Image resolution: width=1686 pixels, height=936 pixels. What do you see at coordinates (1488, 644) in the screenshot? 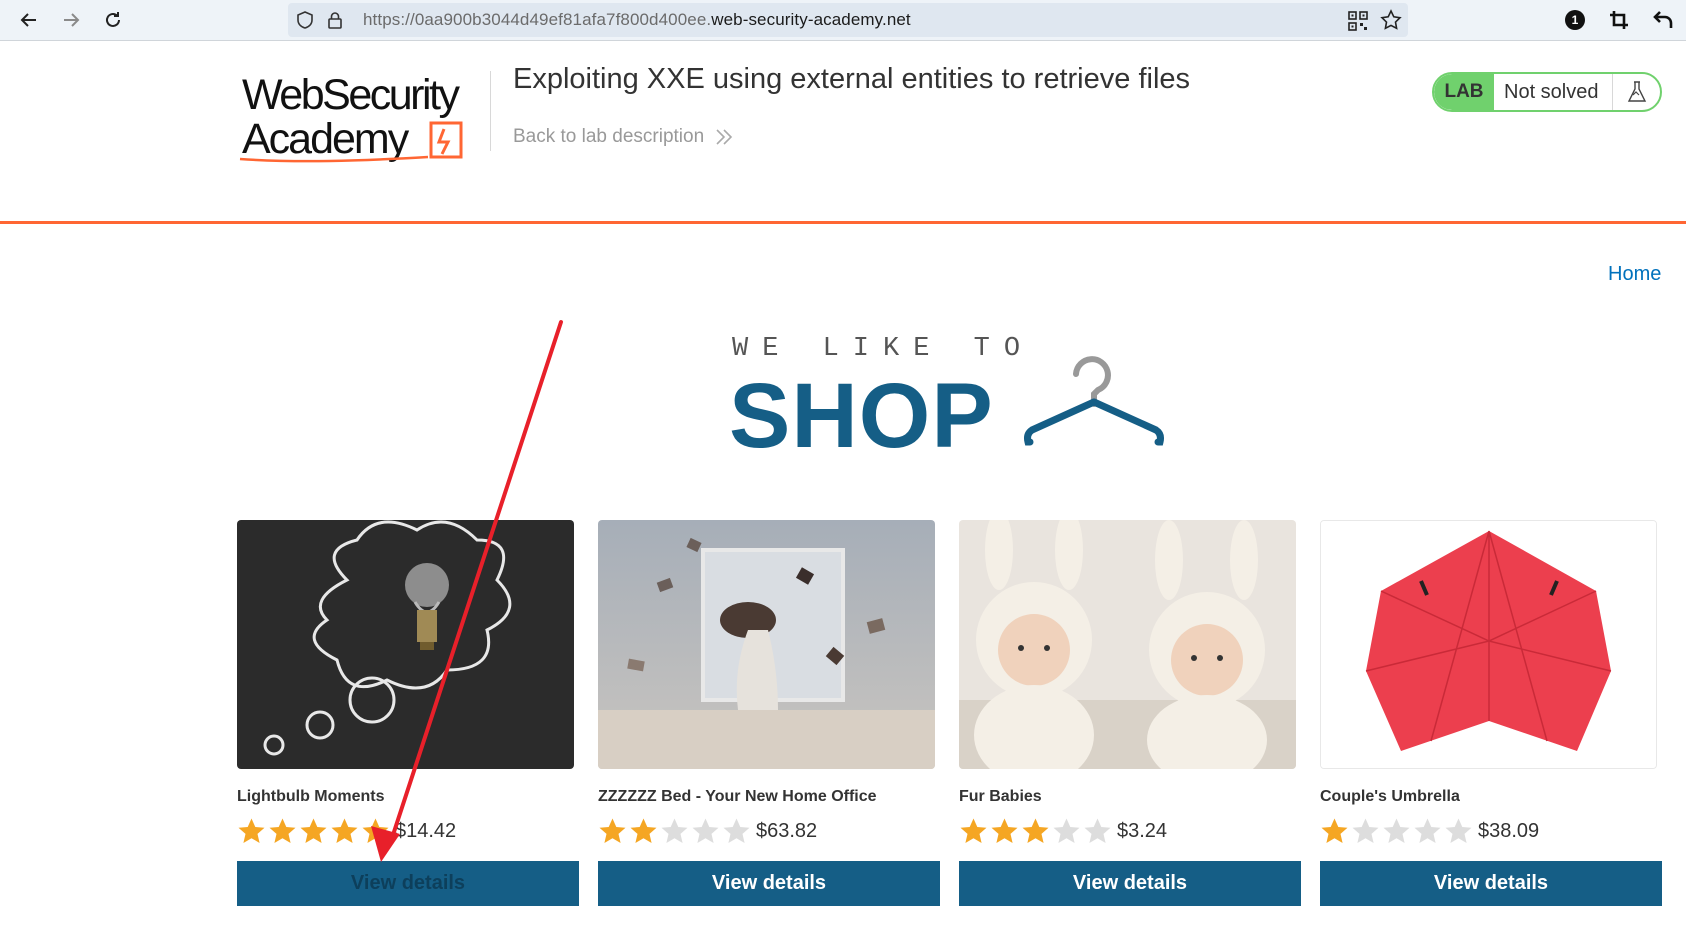
I see `product-image-umbrella` at bounding box center [1488, 644].